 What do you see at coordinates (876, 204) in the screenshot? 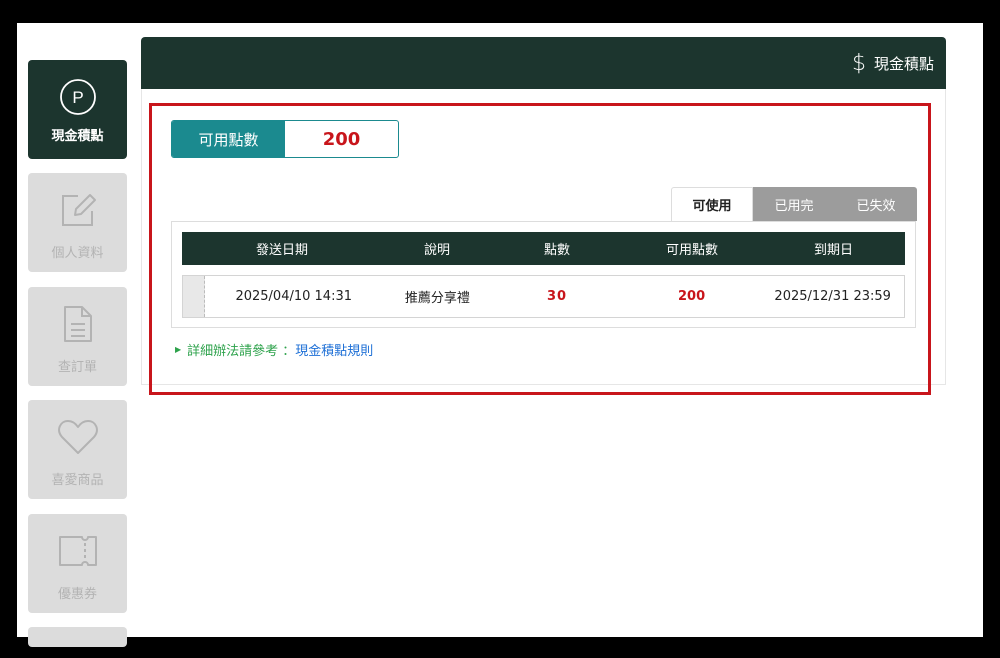
I see `tab-expired: 已失效` at bounding box center [876, 204].